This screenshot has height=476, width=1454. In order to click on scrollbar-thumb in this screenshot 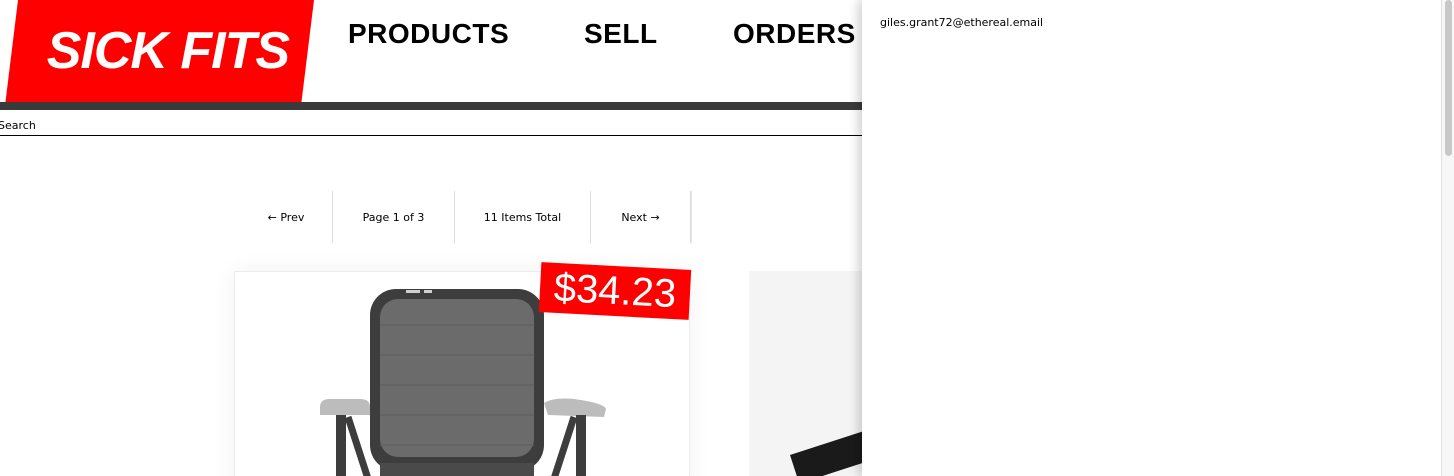, I will do `click(1448, 78)`.